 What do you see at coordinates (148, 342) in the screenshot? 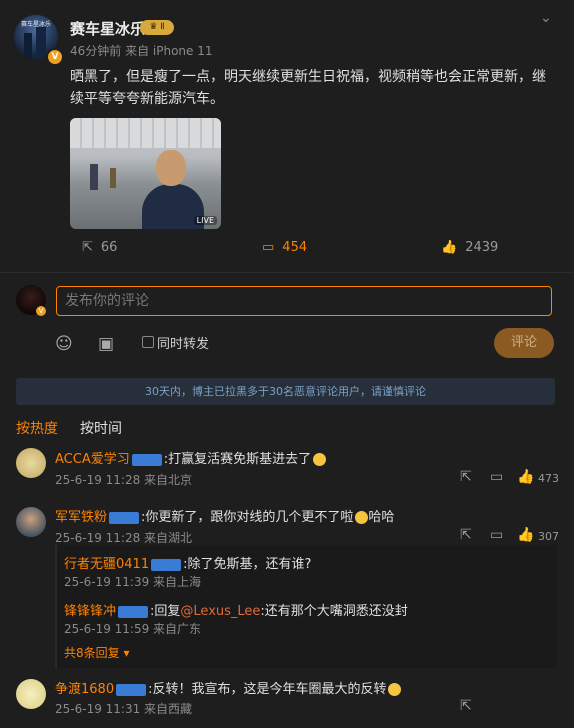
I see `repost-checkbox` at bounding box center [148, 342].